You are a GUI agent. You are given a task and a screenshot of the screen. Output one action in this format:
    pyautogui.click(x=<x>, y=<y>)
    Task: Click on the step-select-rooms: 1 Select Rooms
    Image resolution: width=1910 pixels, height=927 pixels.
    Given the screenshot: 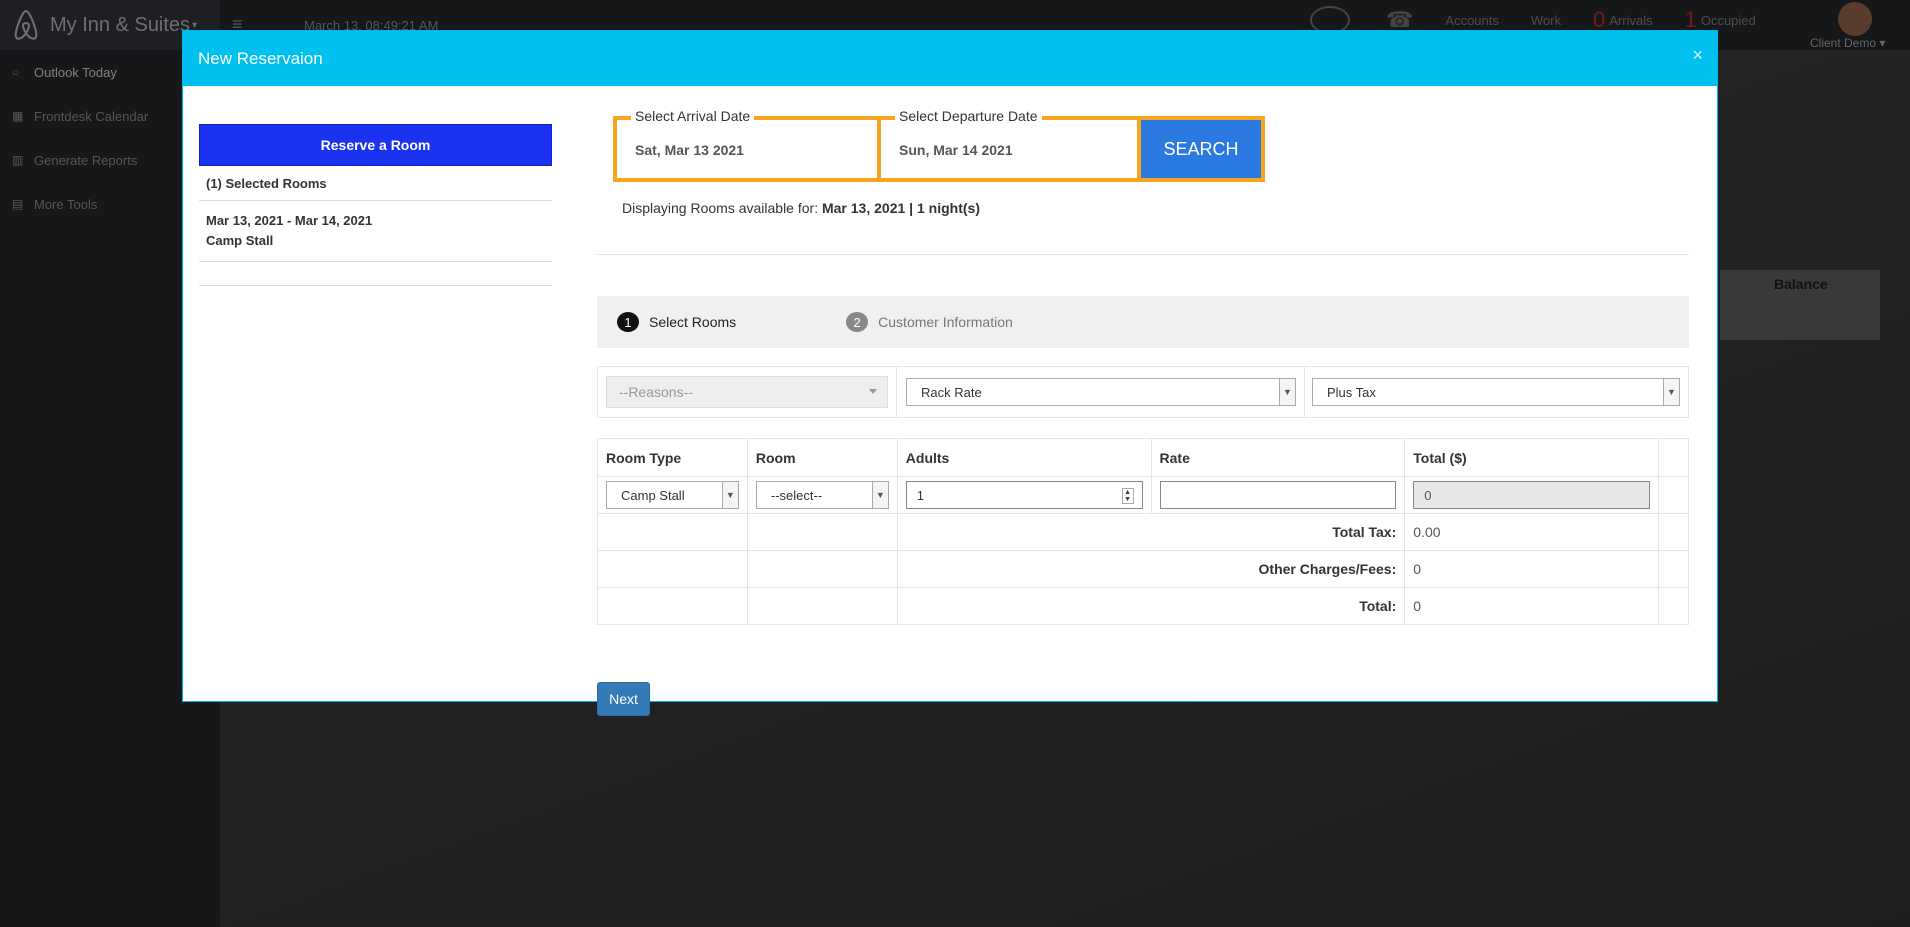 What is the action you would take?
    pyautogui.click(x=676, y=322)
    